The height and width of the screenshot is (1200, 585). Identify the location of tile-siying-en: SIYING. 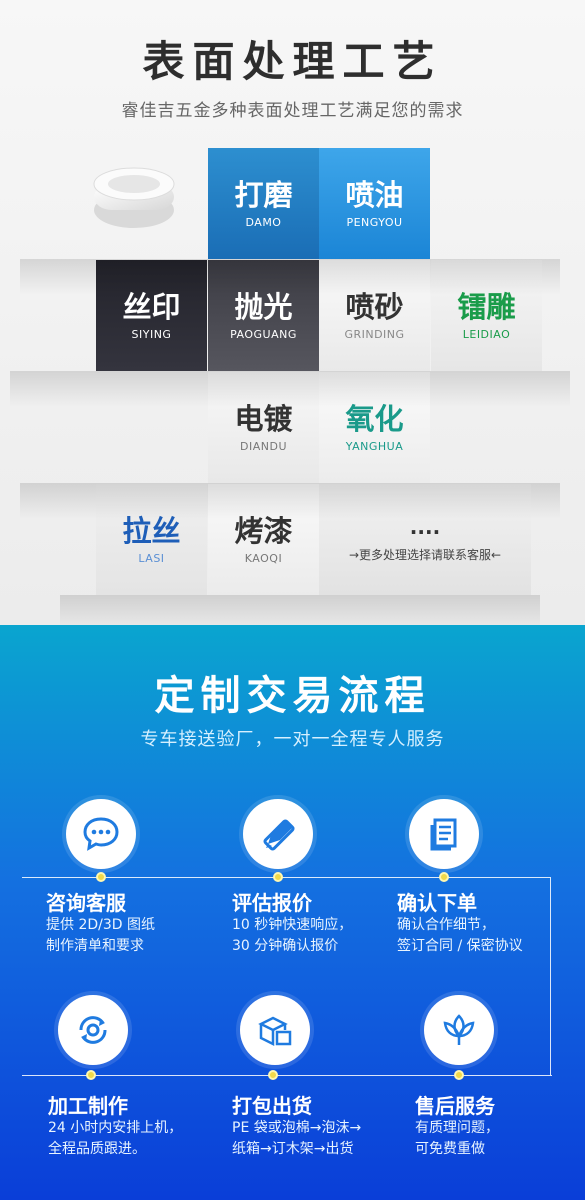
(151, 334).